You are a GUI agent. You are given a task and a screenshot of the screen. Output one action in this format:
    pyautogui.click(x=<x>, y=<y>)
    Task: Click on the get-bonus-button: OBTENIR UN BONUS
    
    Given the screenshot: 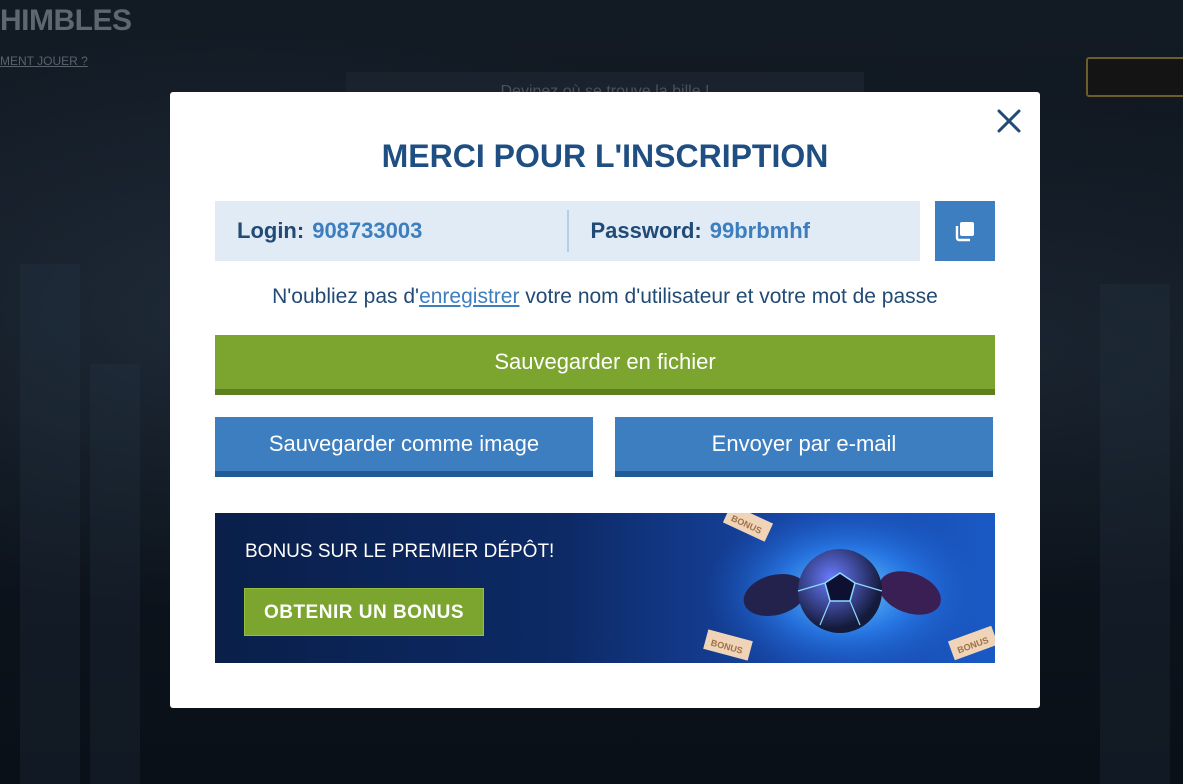 What is the action you would take?
    pyautogui.click(x=364, y=612)
    